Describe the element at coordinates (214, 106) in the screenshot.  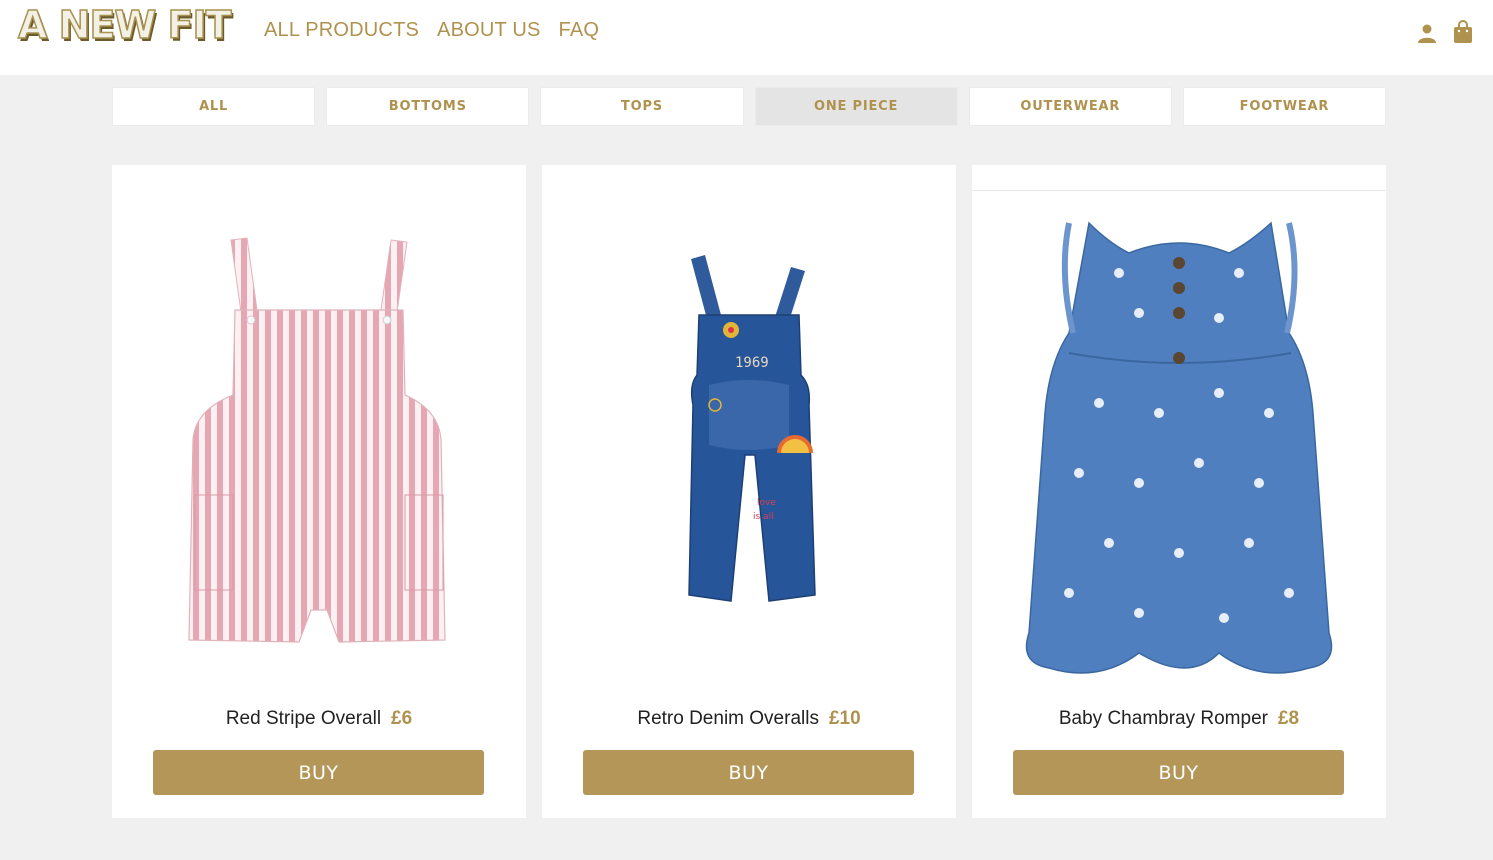
I see `filter-all: ALL` at that location.